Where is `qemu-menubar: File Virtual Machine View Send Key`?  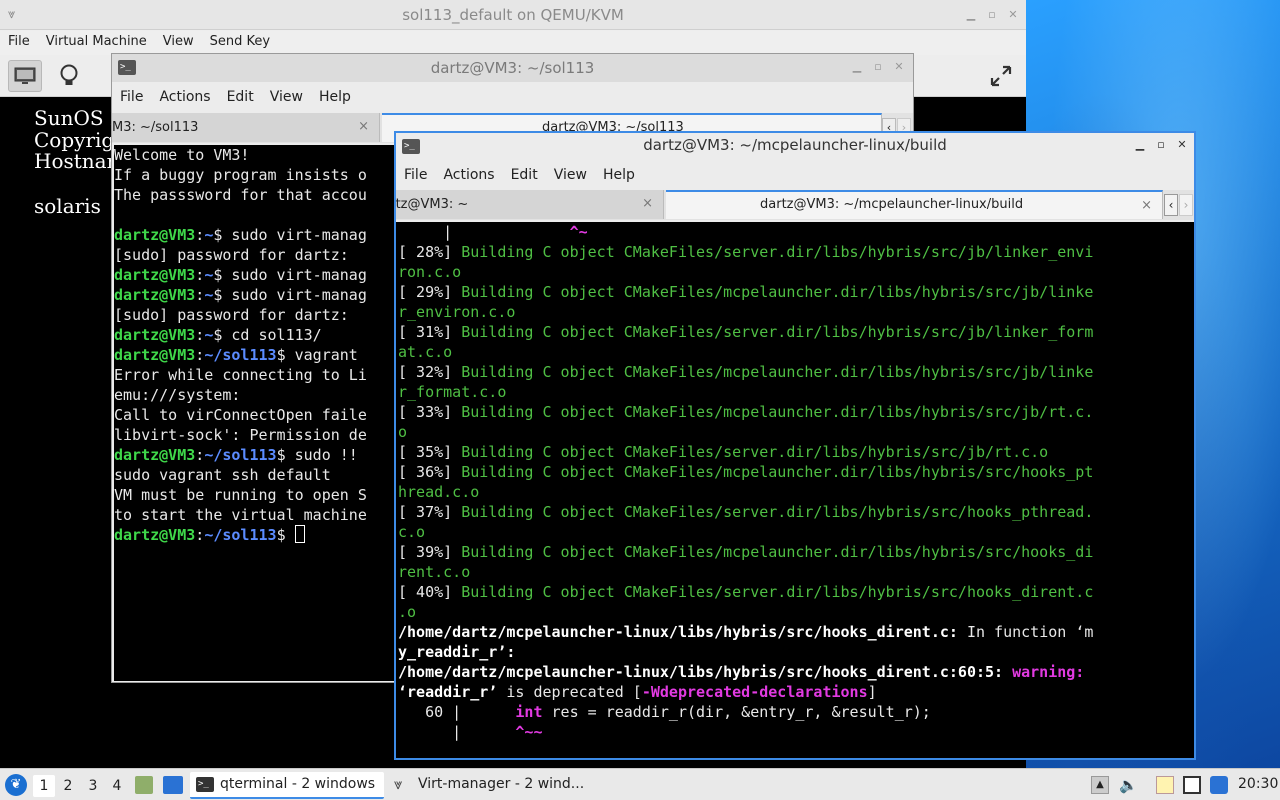
qemu-menubar: File Virtual Machine View Send Key is located at coordinates (513, 43).